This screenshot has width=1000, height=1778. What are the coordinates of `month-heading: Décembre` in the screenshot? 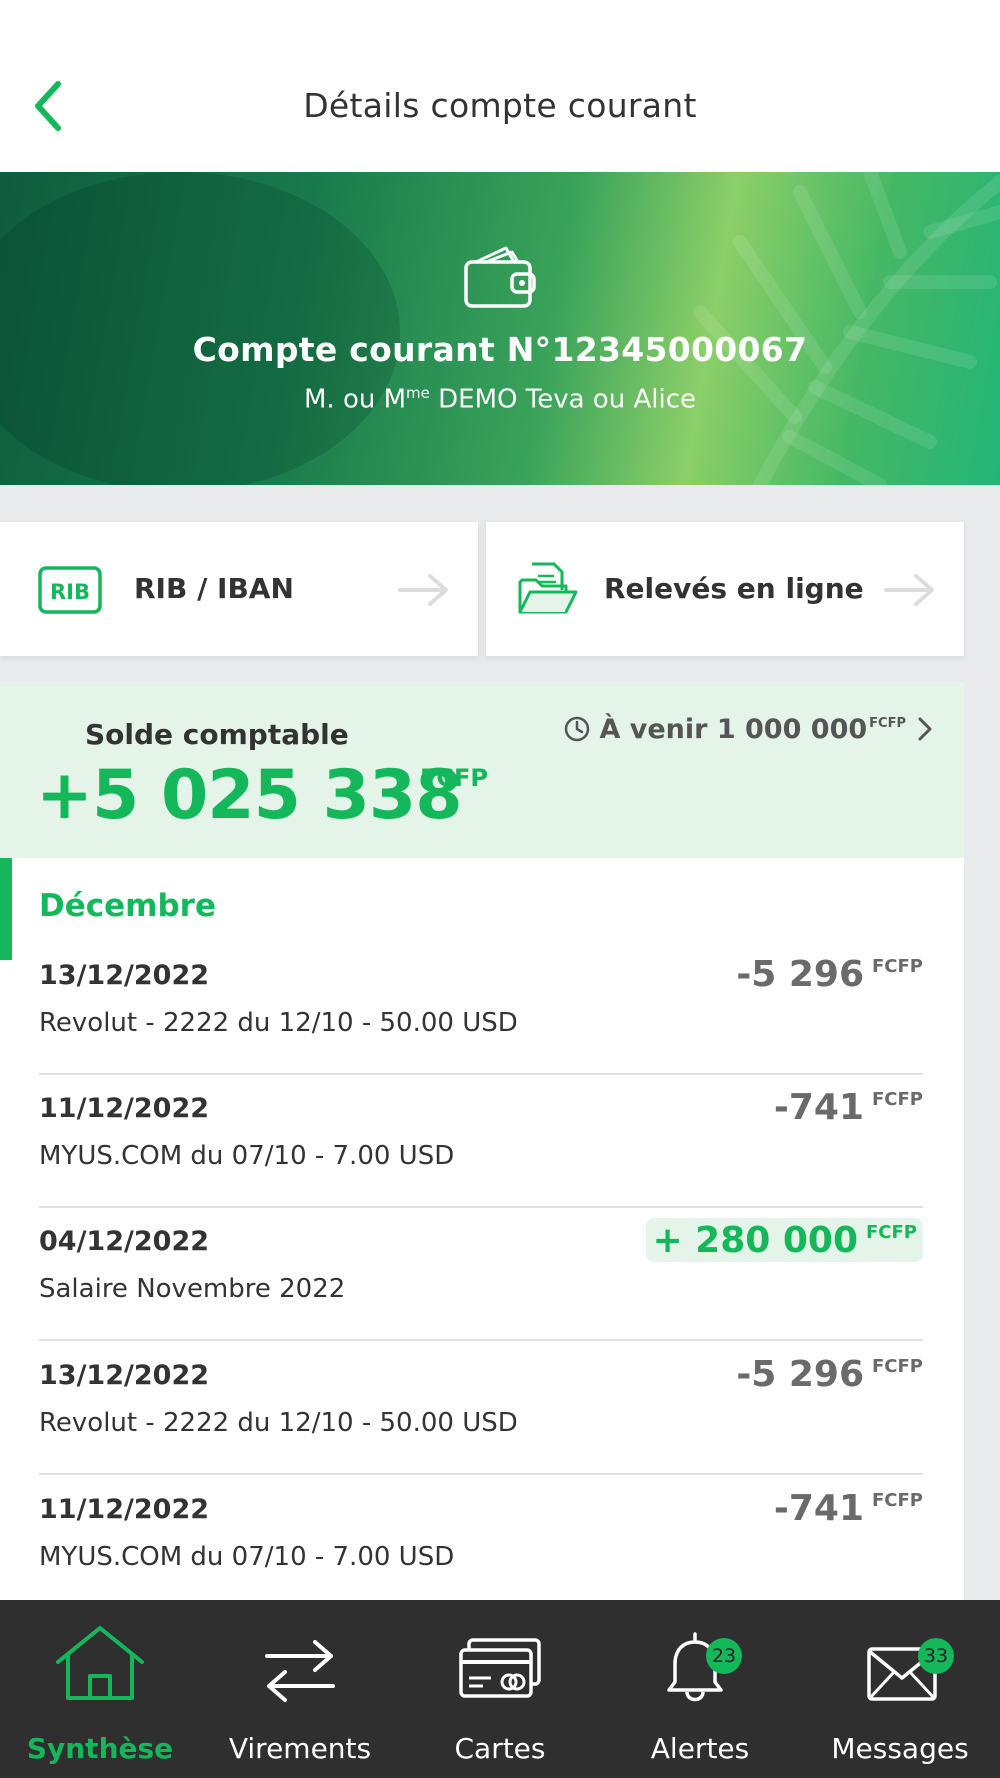 It's located at (127, 906).